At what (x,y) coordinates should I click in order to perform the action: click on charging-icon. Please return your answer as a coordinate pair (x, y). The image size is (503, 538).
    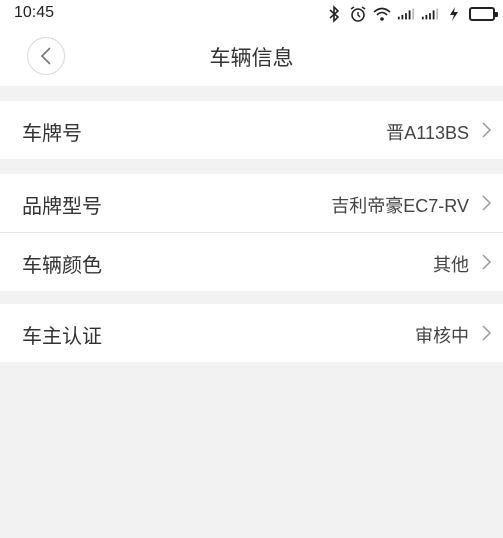
    Looking at the image, I should click on (454, 14).